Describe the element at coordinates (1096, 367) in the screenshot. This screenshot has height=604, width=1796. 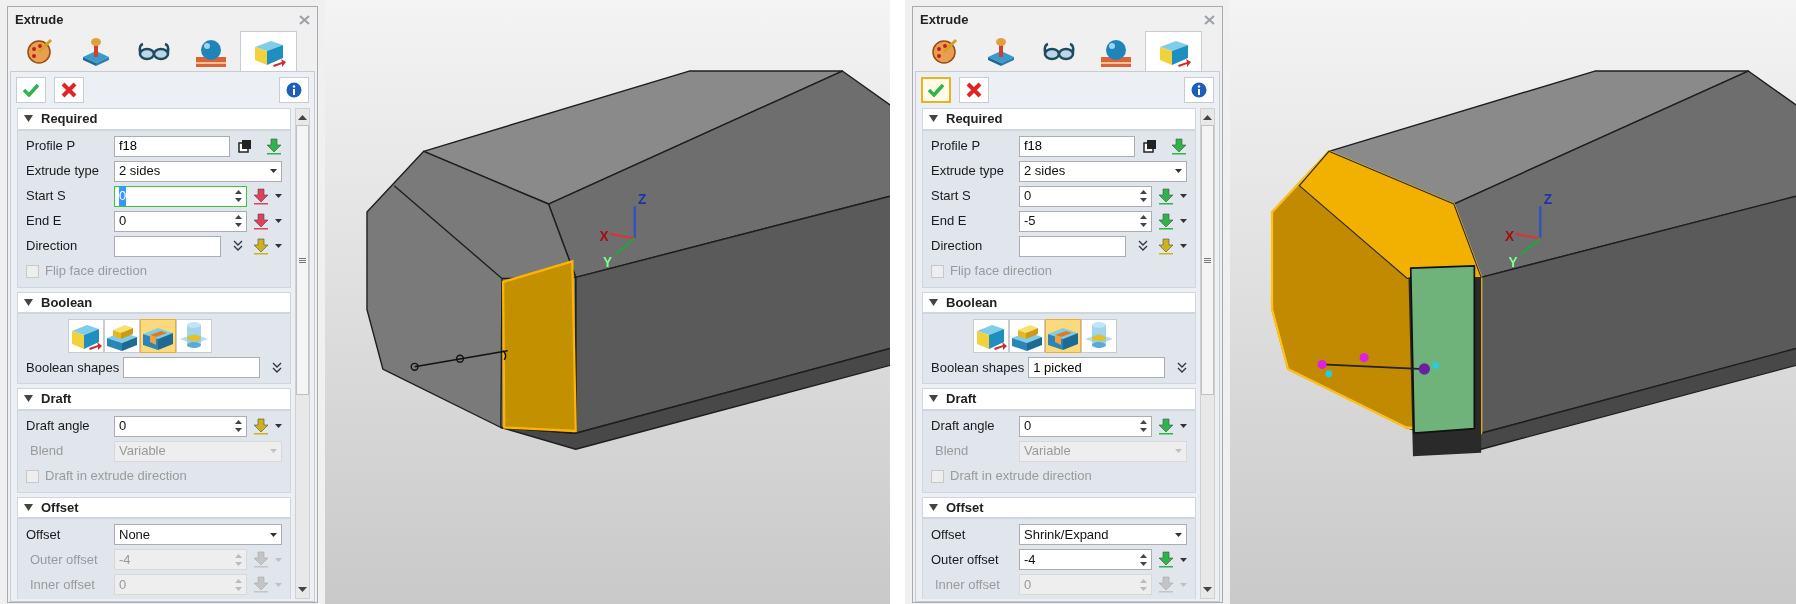
I see `text-field: 1 picked` at that location.